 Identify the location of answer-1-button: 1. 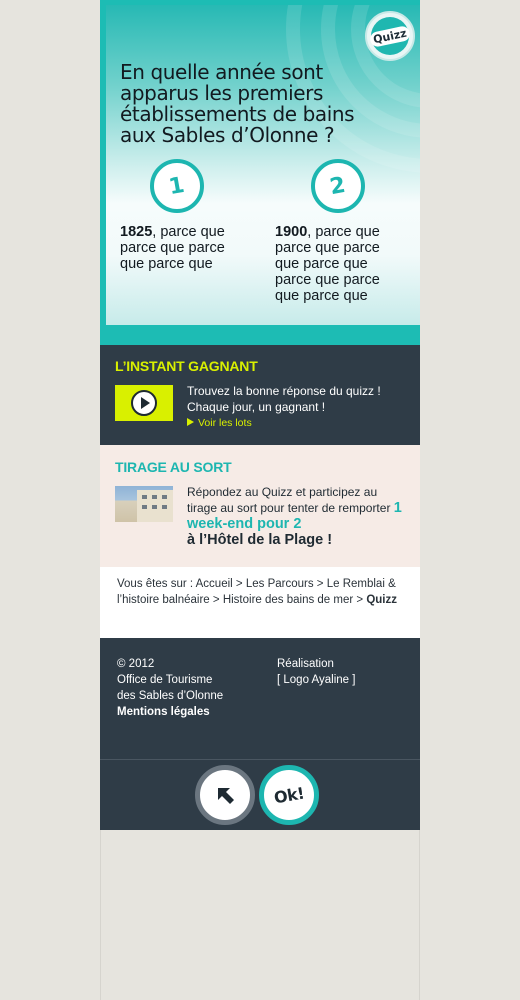
(177, 186).